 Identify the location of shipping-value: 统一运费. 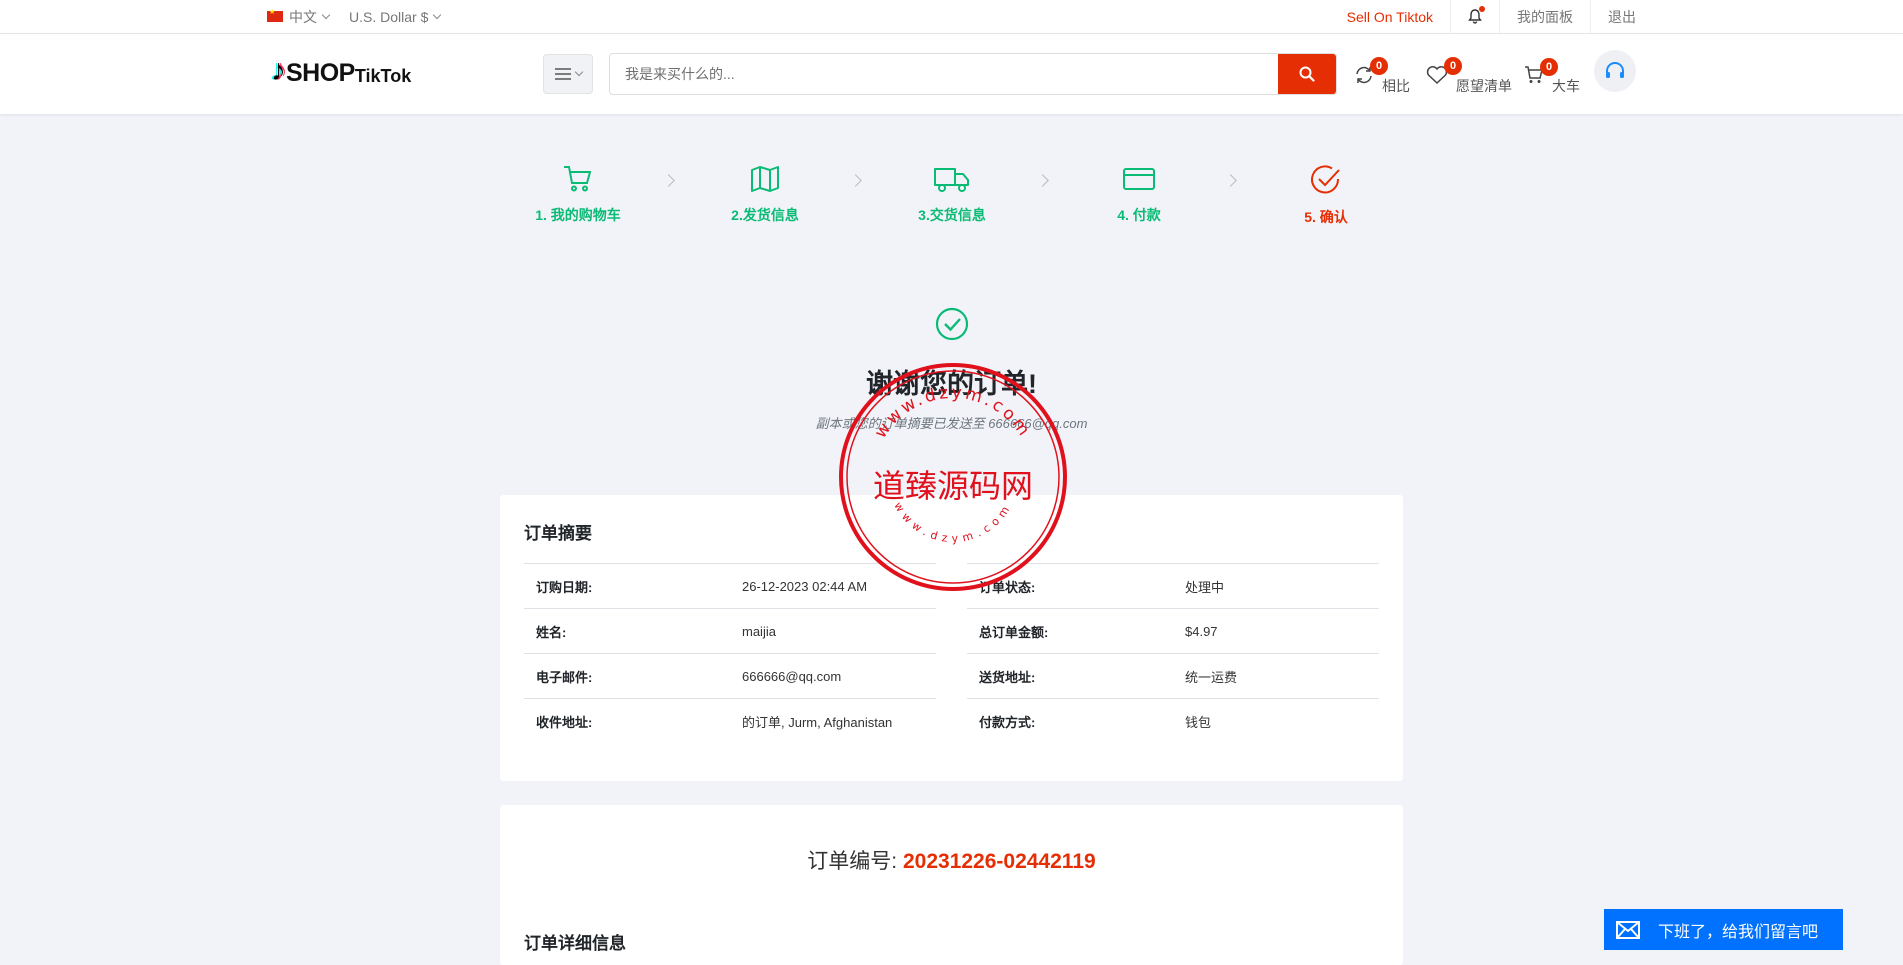
(1211, 677).